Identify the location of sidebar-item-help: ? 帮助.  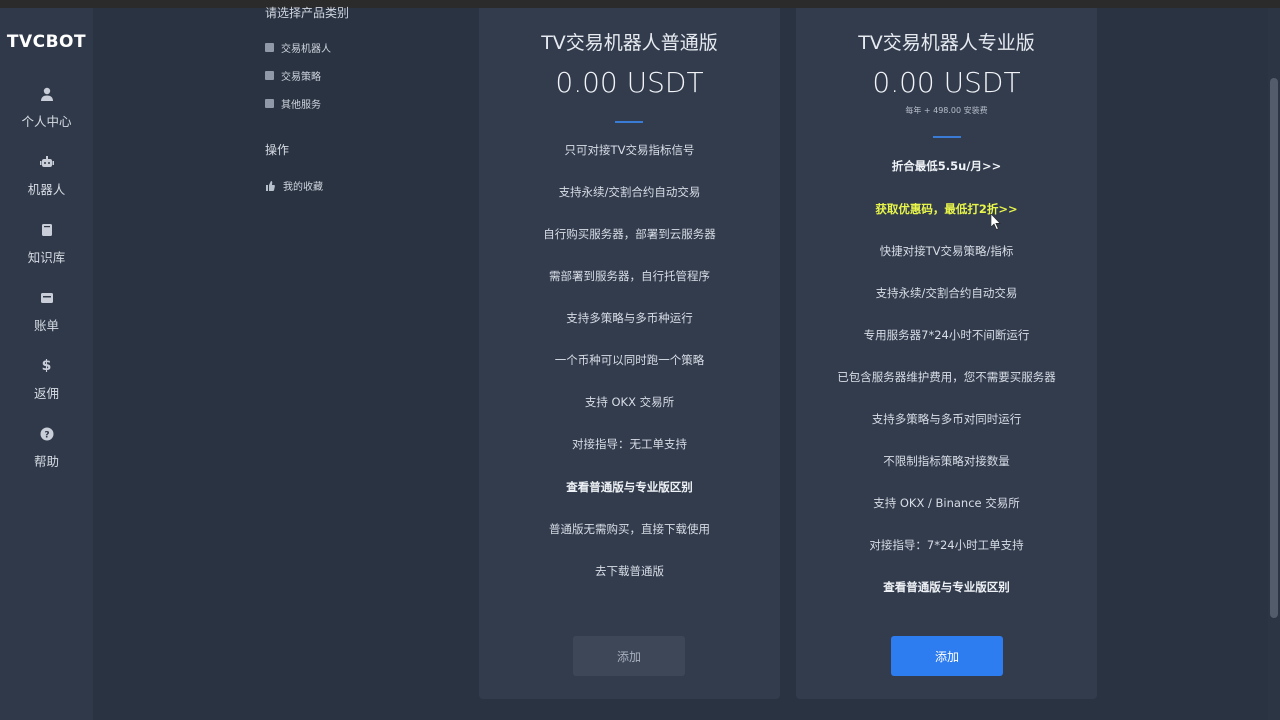
(46, 454).